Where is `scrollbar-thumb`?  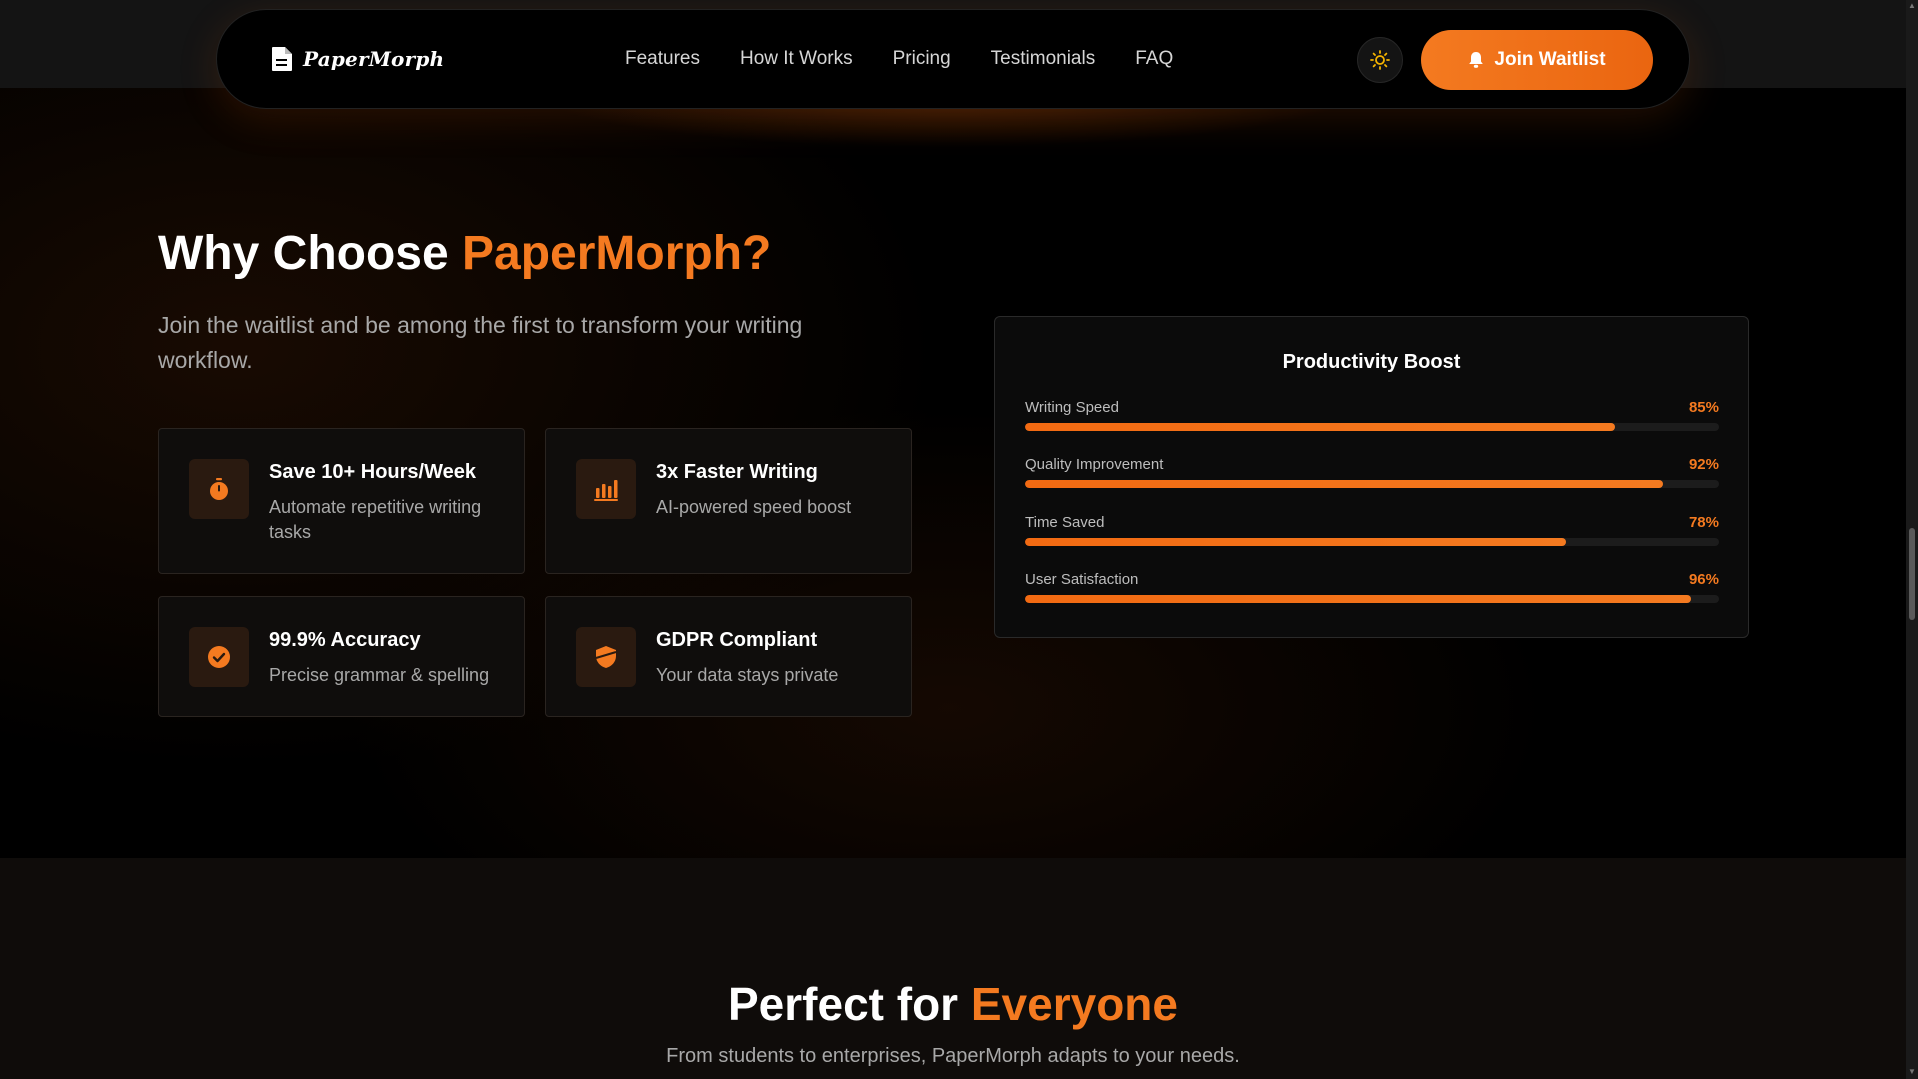
scrollbar-thumb is located at coordinates (1912, 574).